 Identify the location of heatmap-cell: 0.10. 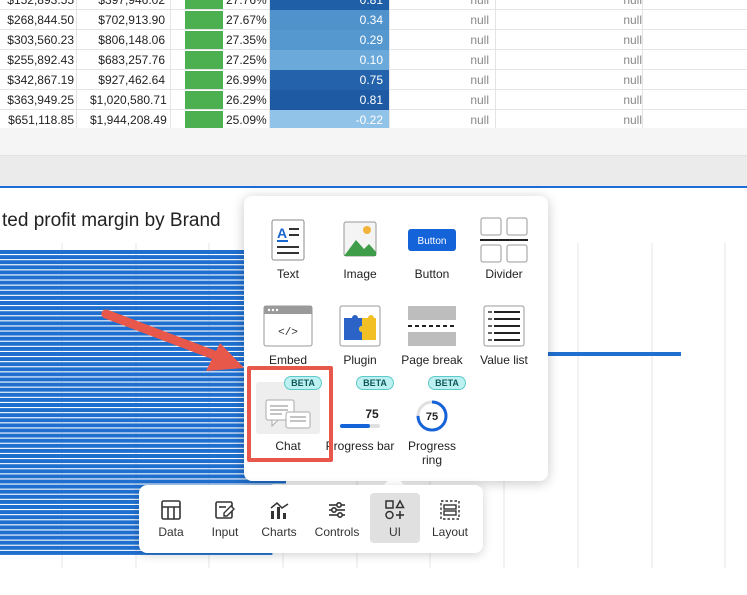
(329, 60).